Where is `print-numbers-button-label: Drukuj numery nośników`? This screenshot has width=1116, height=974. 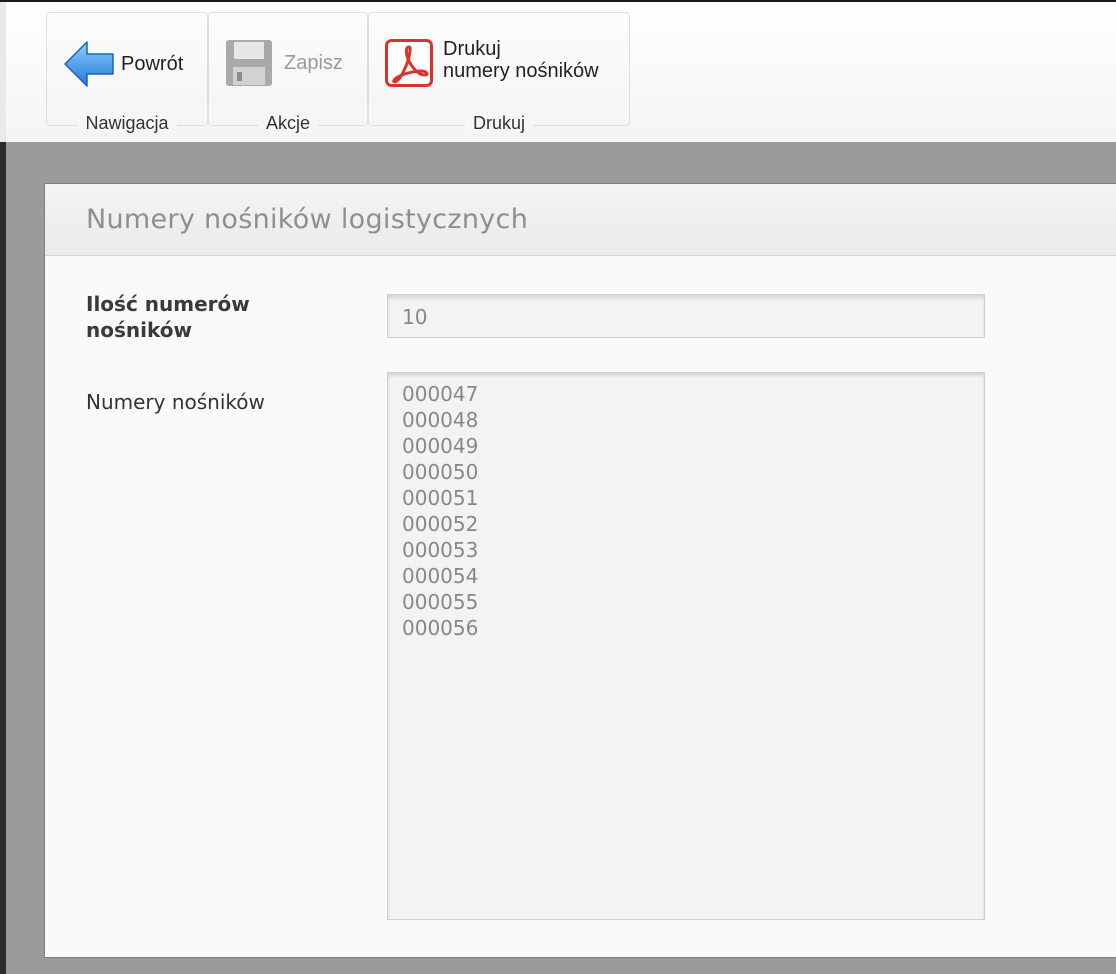
print-numbers-button-label: Drukuj numery nośników is located at coordinates (521, 60).